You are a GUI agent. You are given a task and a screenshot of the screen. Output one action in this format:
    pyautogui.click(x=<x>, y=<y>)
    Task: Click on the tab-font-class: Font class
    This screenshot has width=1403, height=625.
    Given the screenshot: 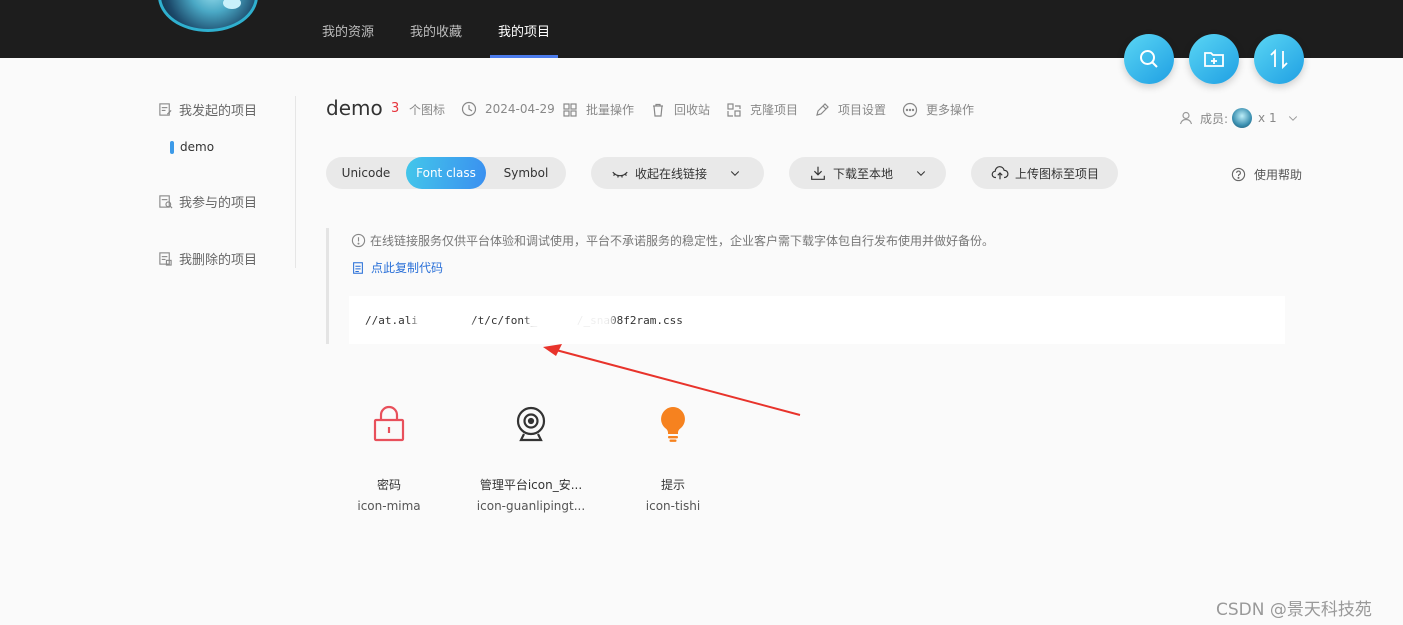 What is the action you would take?
    pyautogui.click(x=446, y=173)
    